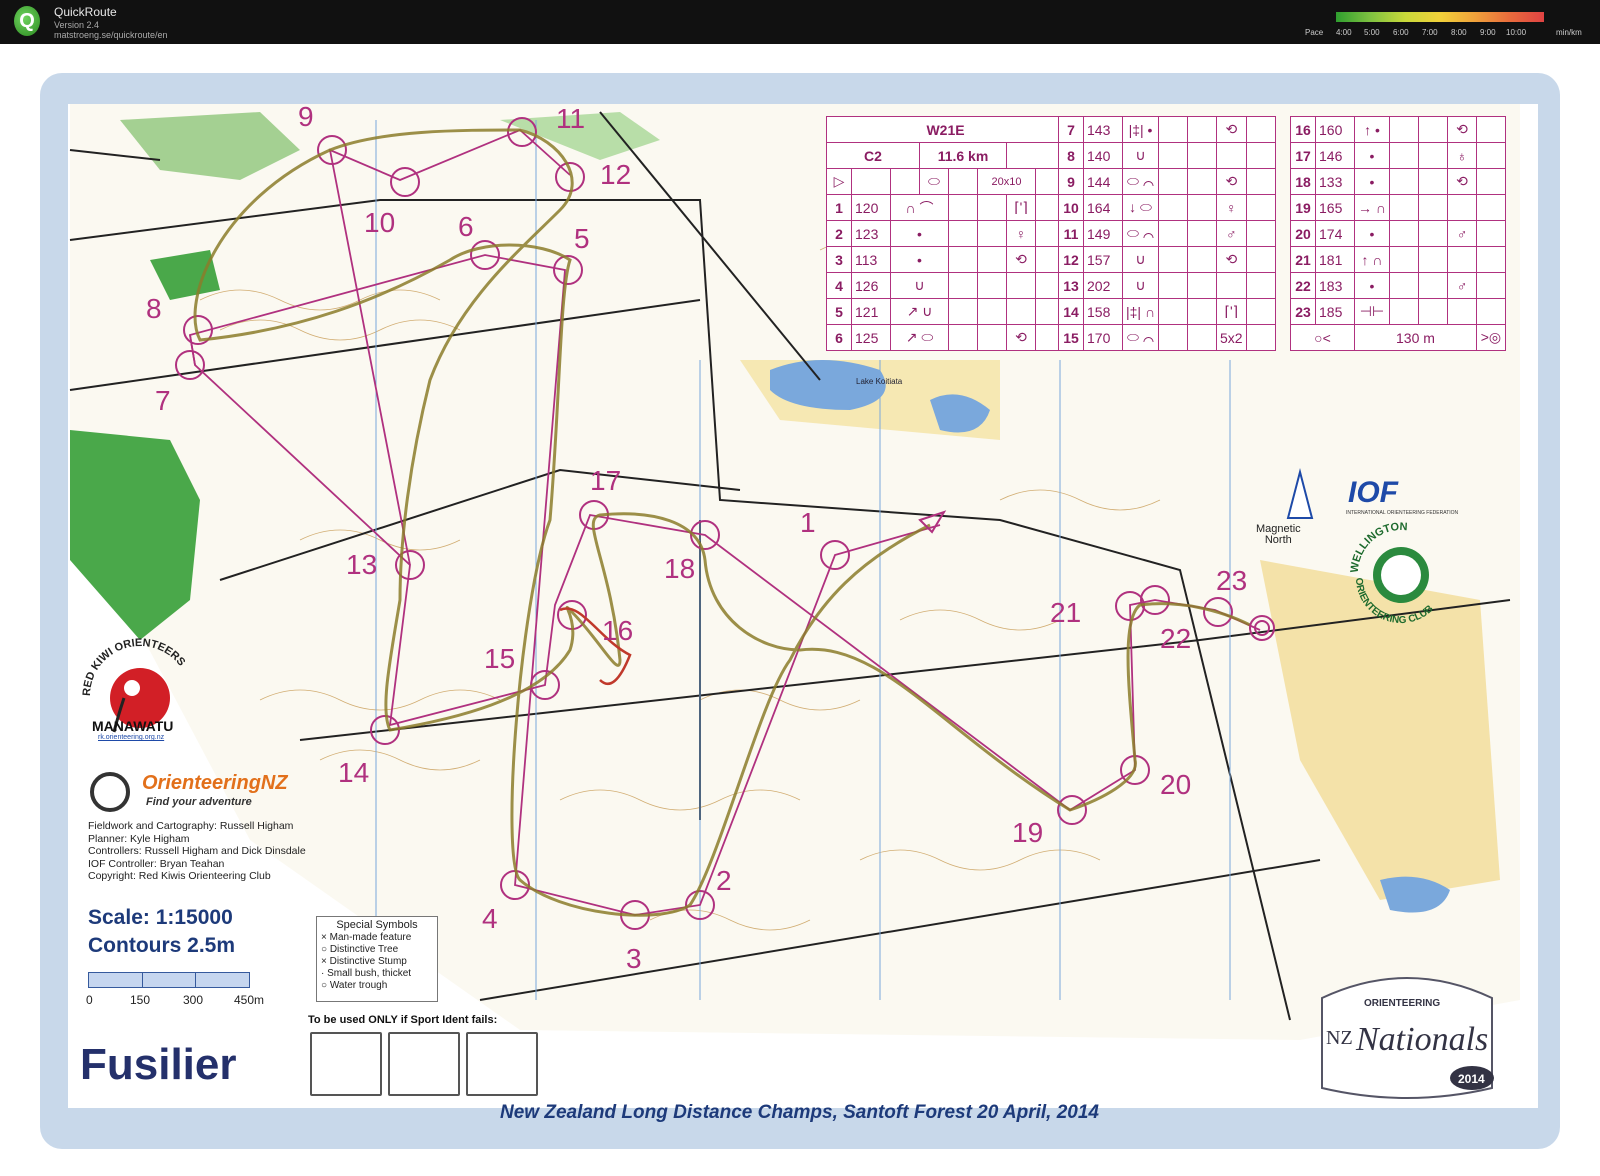 The height and width of the screenshot is (1176, 1600). What do you see at coordinates (839, 233) in the screenshot?
I see `control-number: 2` at bounding box center [839, 233].